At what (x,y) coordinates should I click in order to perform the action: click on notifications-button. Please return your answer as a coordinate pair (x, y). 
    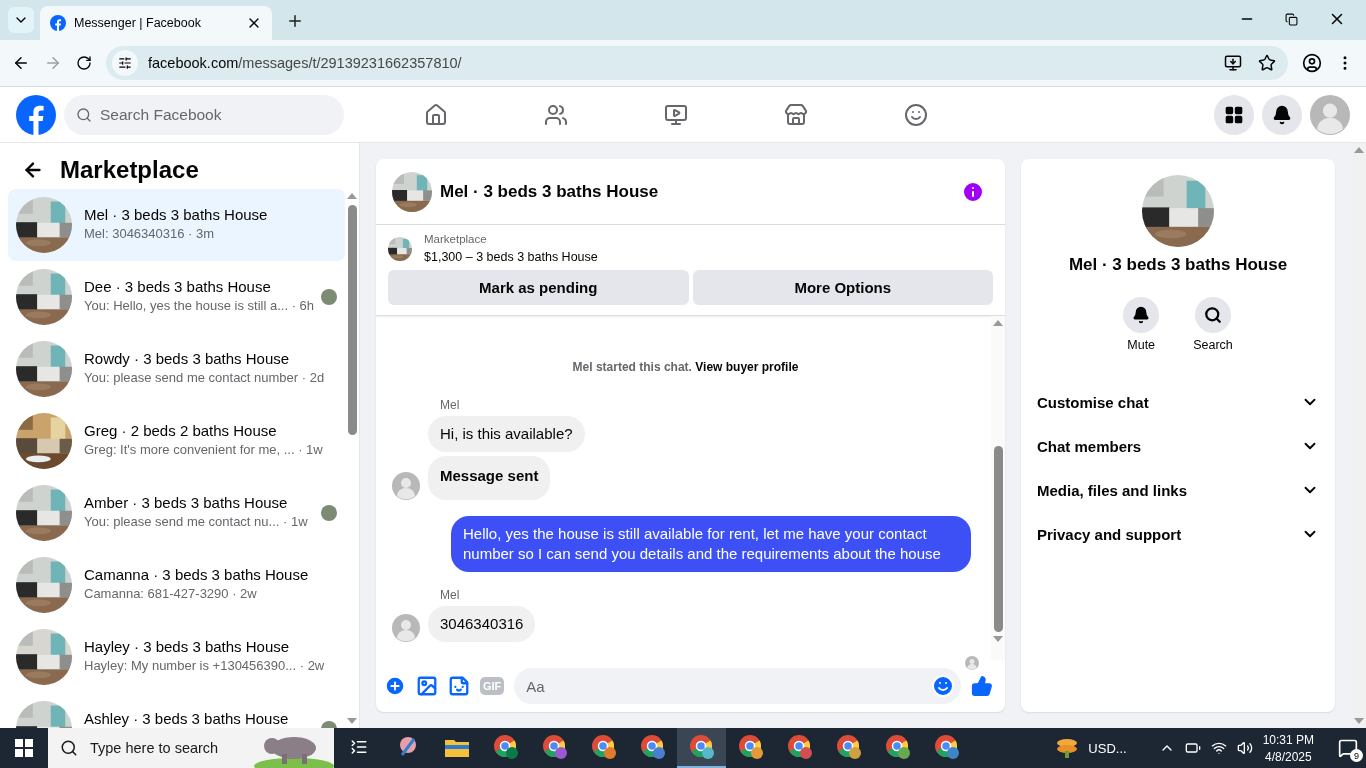
    Looking at the image, I should click on (1282, 114).